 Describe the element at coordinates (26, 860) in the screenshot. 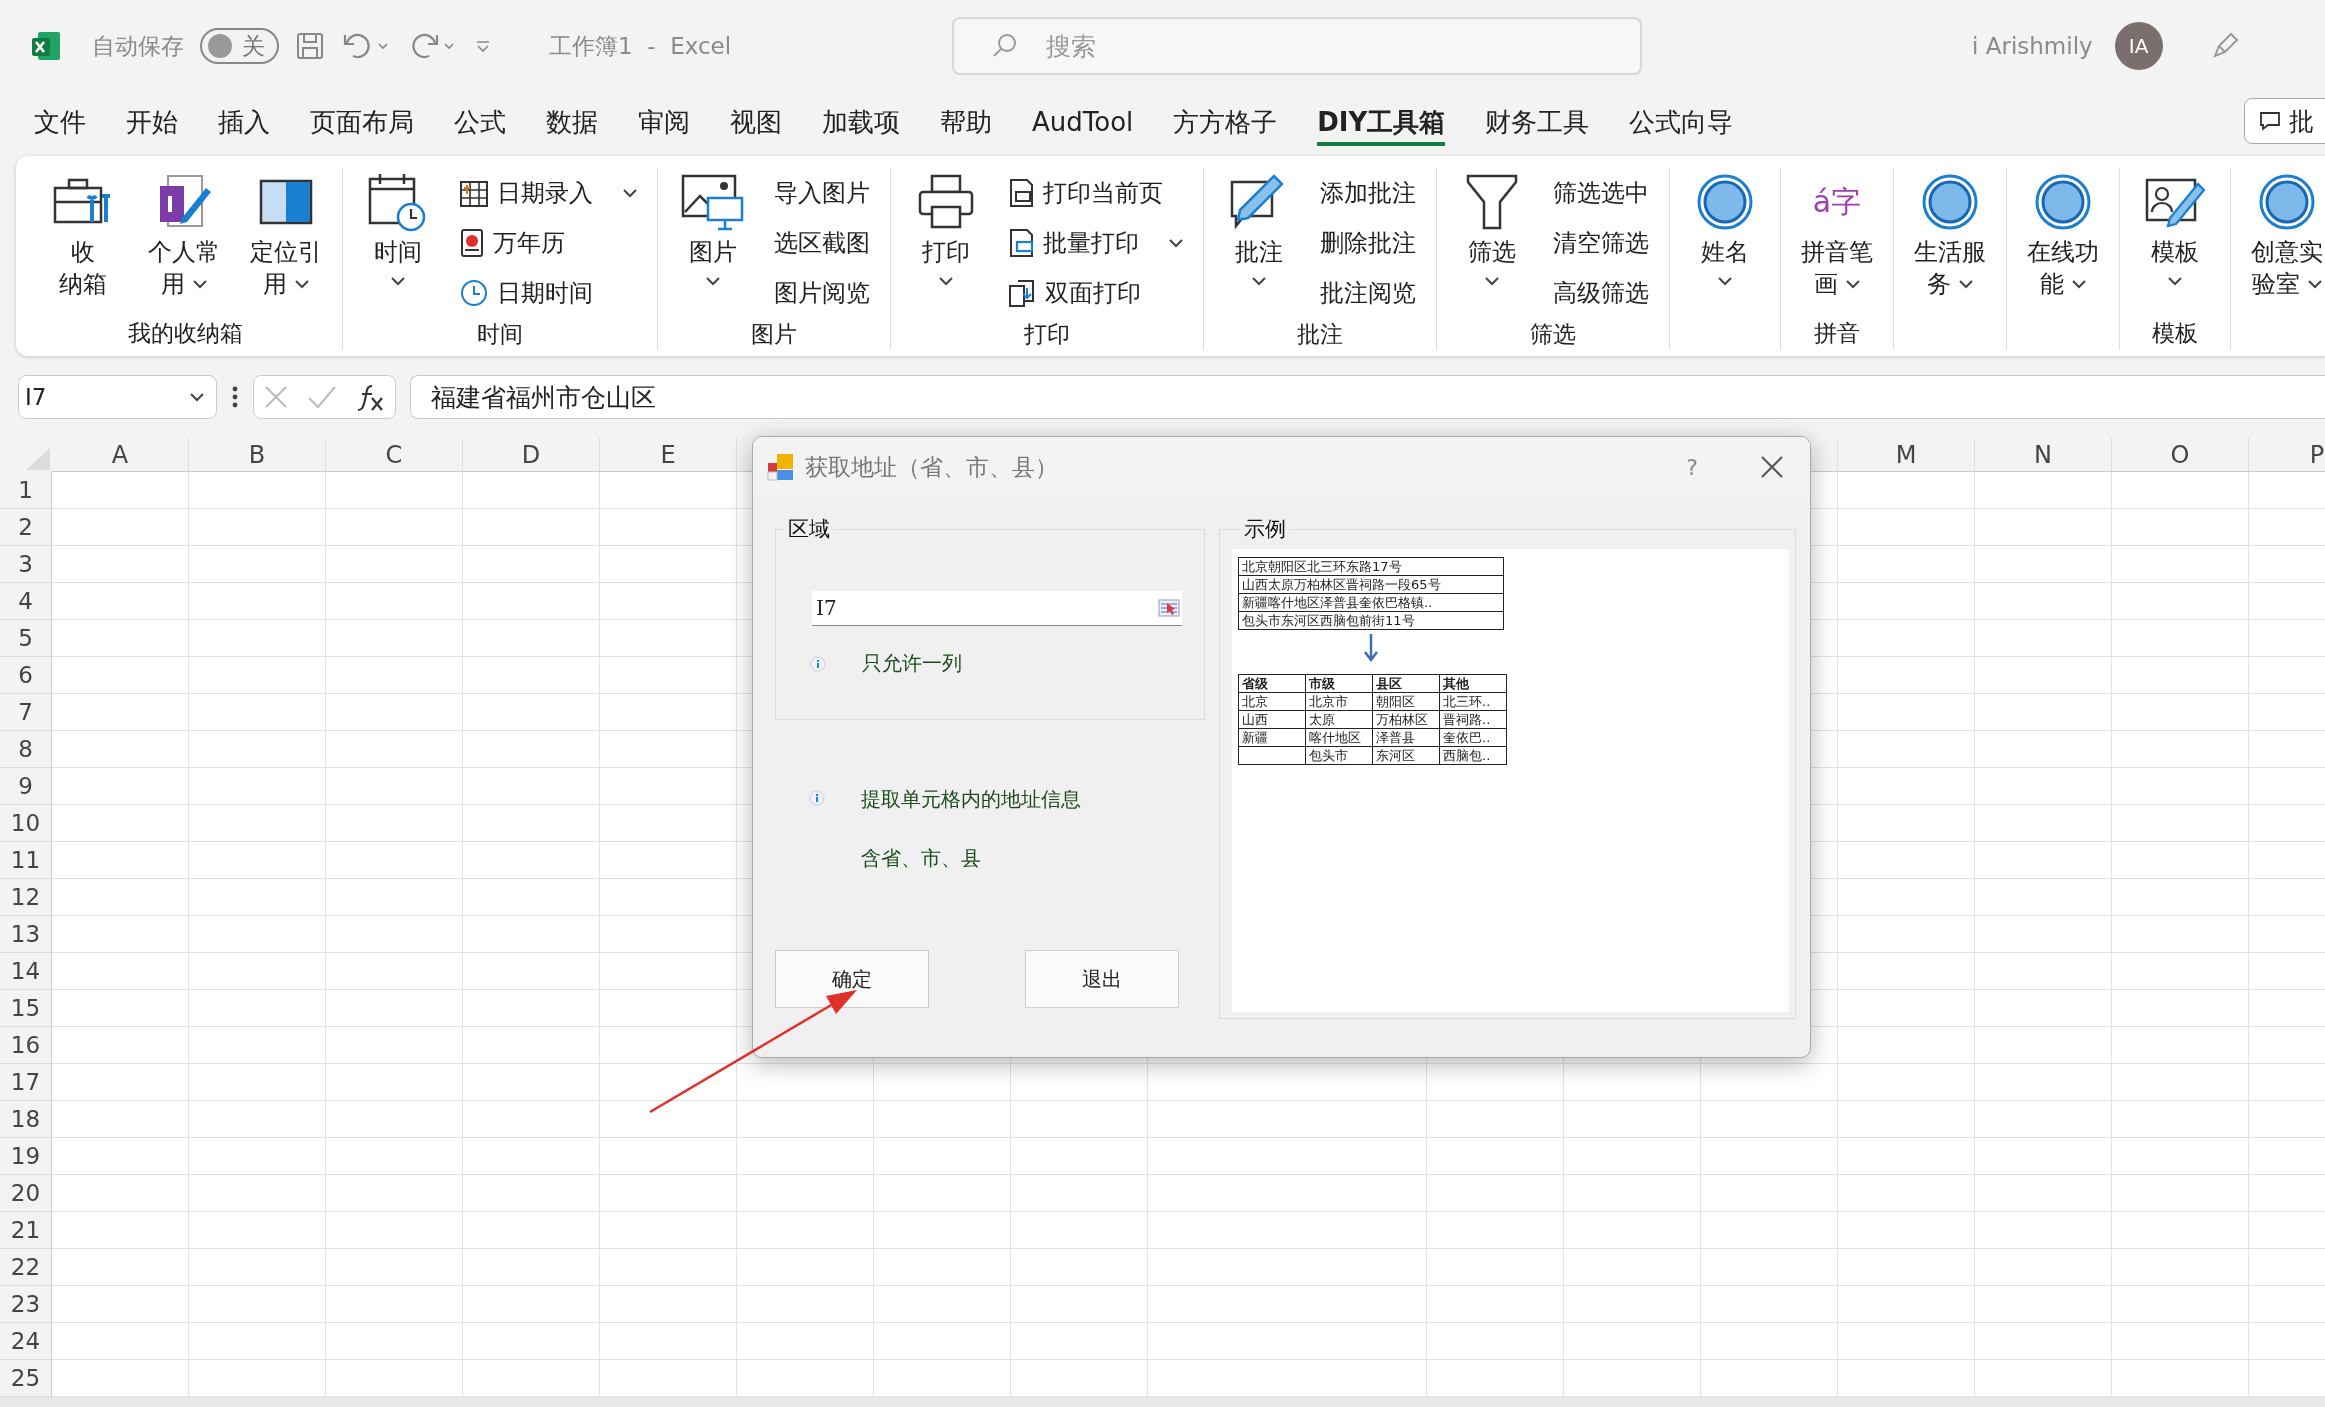

I see `row-header: 11` at that location.